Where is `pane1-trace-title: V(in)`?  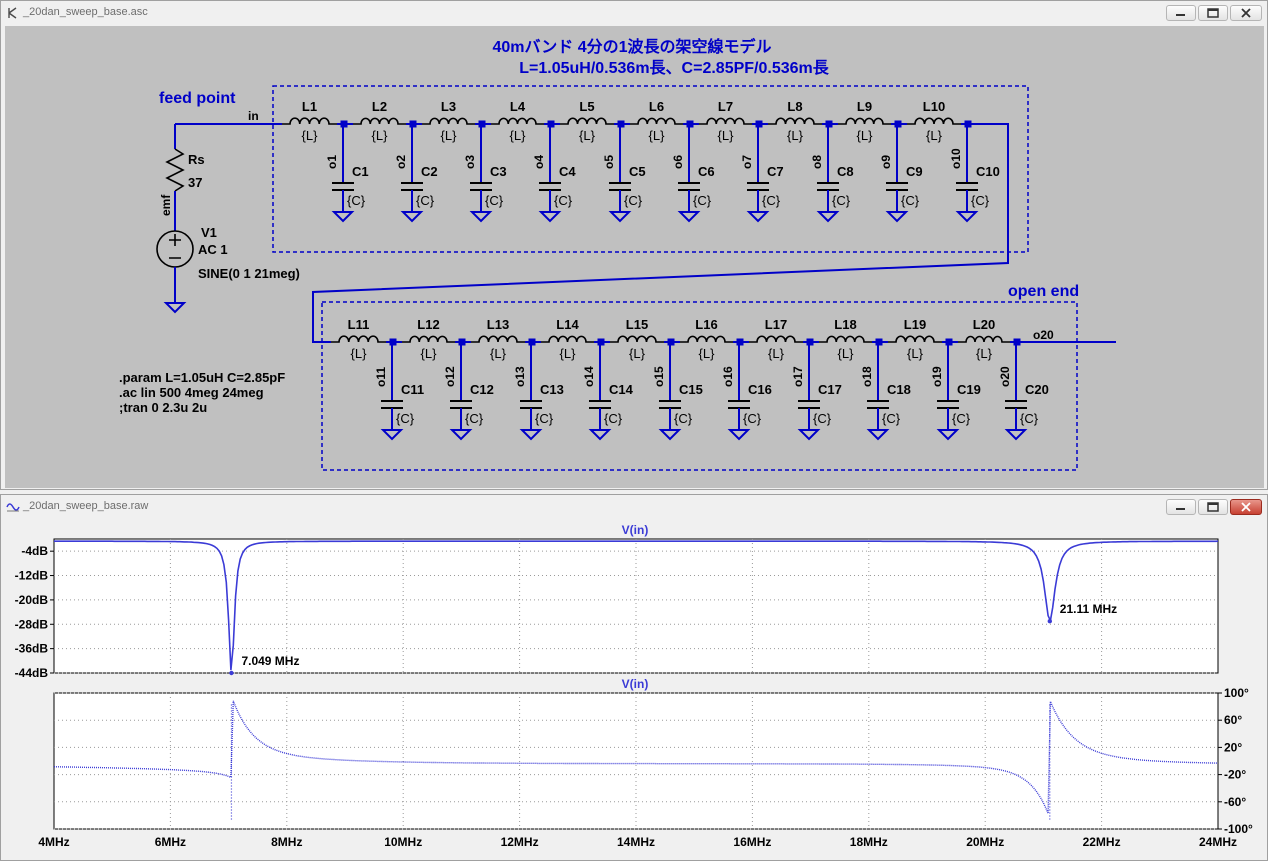
pane1-trace-title: V(in) is located at coordinates (635, 530).